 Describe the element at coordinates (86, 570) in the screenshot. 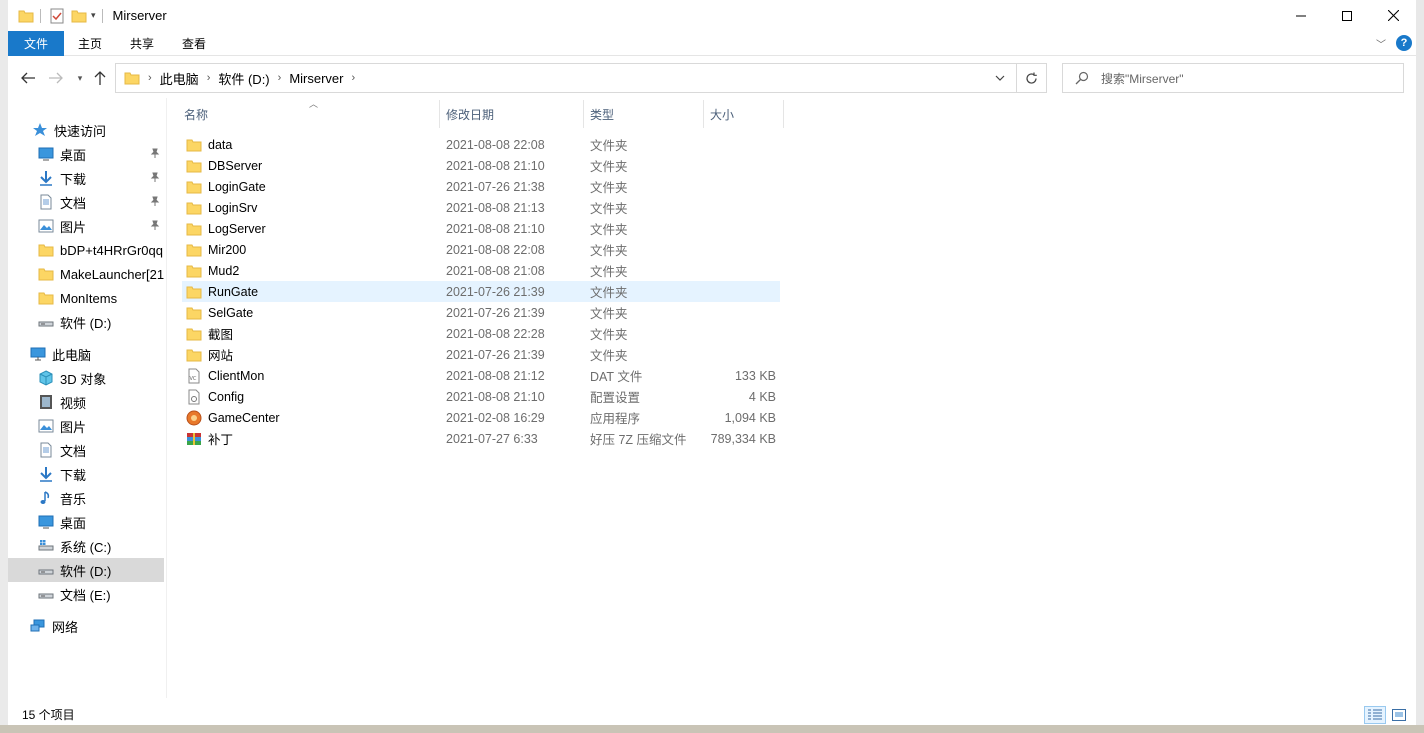

I see `nav-item-pc-8: 软件 (D:)` at that location.